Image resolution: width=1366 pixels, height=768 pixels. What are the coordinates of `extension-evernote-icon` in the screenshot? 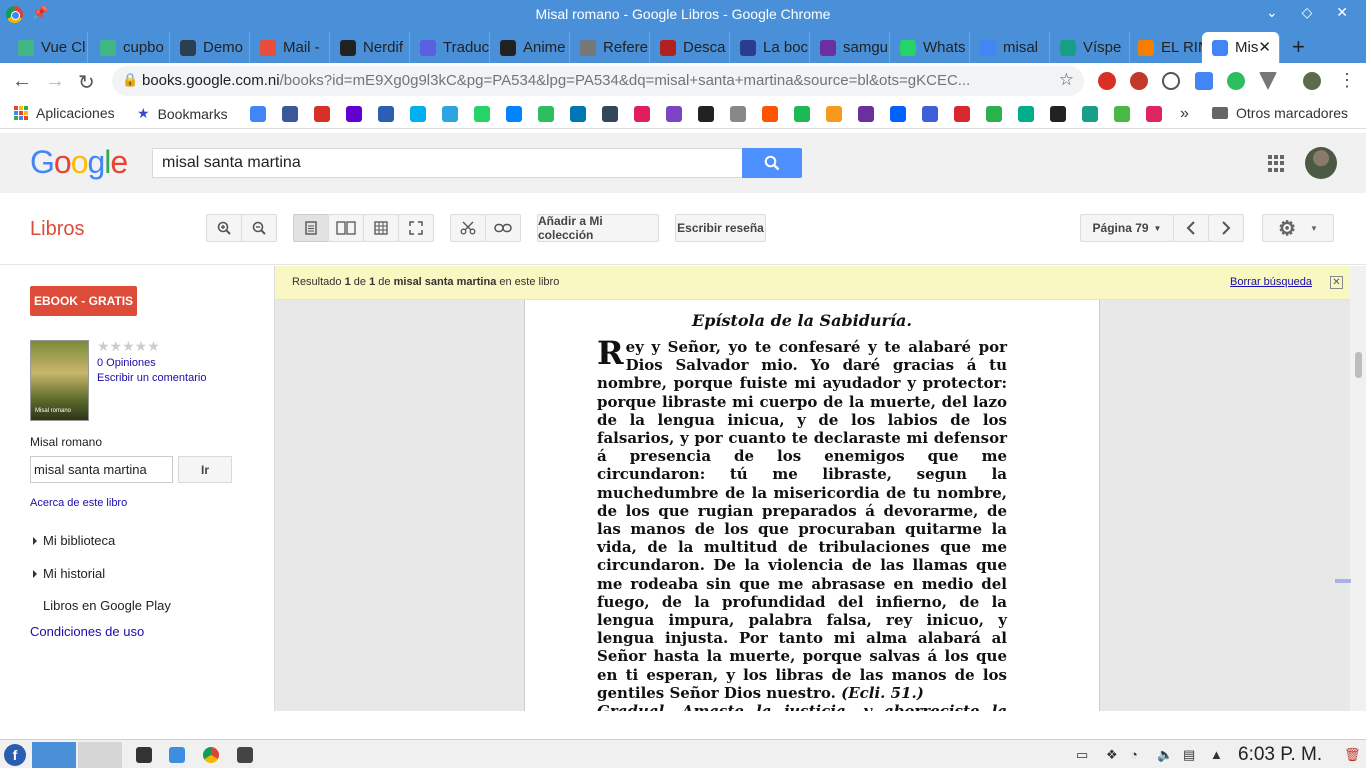 It's located at (1236, 81).